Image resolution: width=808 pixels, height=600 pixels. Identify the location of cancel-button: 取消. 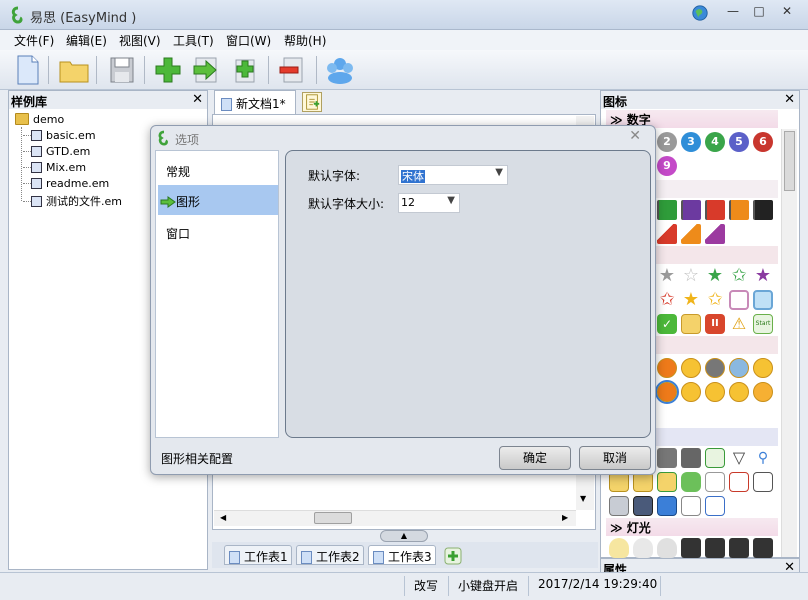
(615, 458).